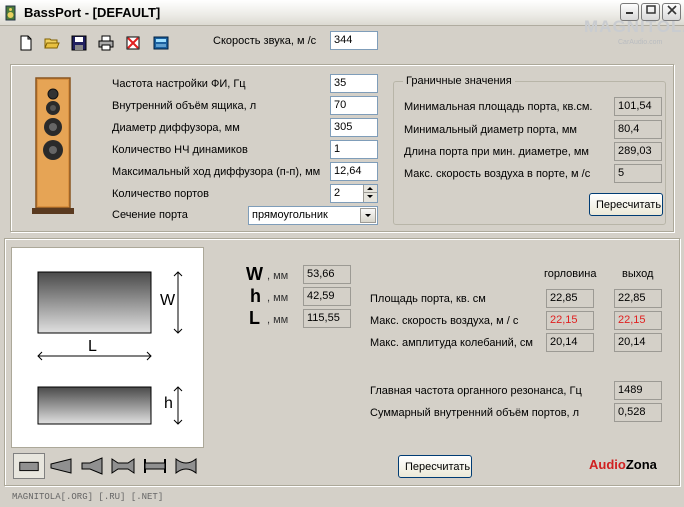 This screenshot has width=684, height=507. I want to click on port-area-label: Площадь порта, кв. см, so click(428, 299).